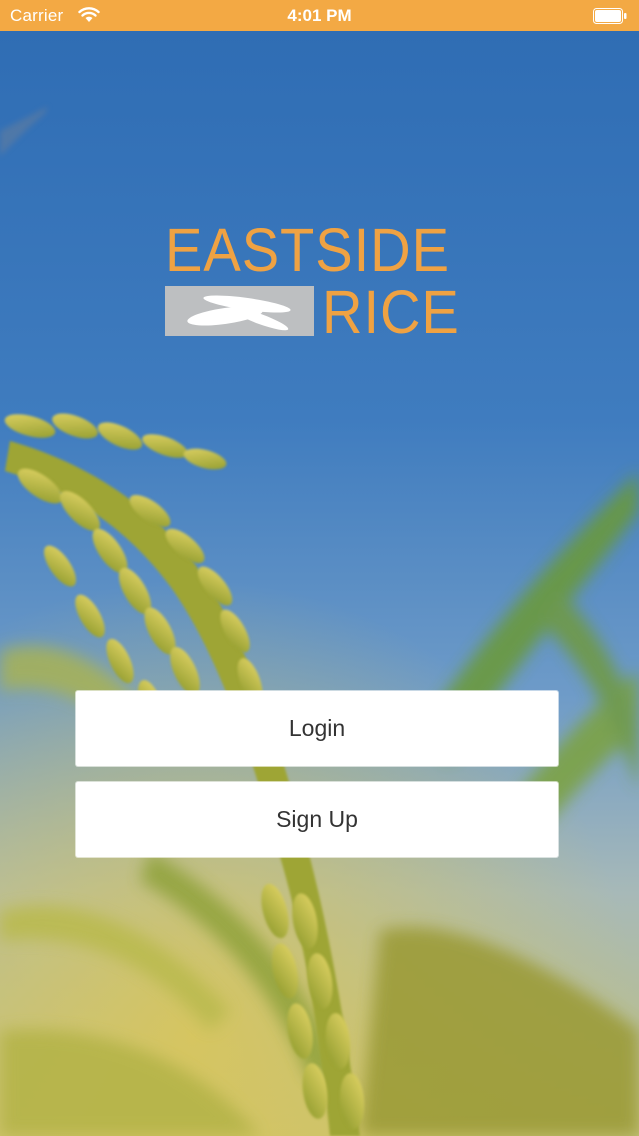  Describe the element at coordinates (610, 16) in the screenshot. I see `battery-icon` at that location.